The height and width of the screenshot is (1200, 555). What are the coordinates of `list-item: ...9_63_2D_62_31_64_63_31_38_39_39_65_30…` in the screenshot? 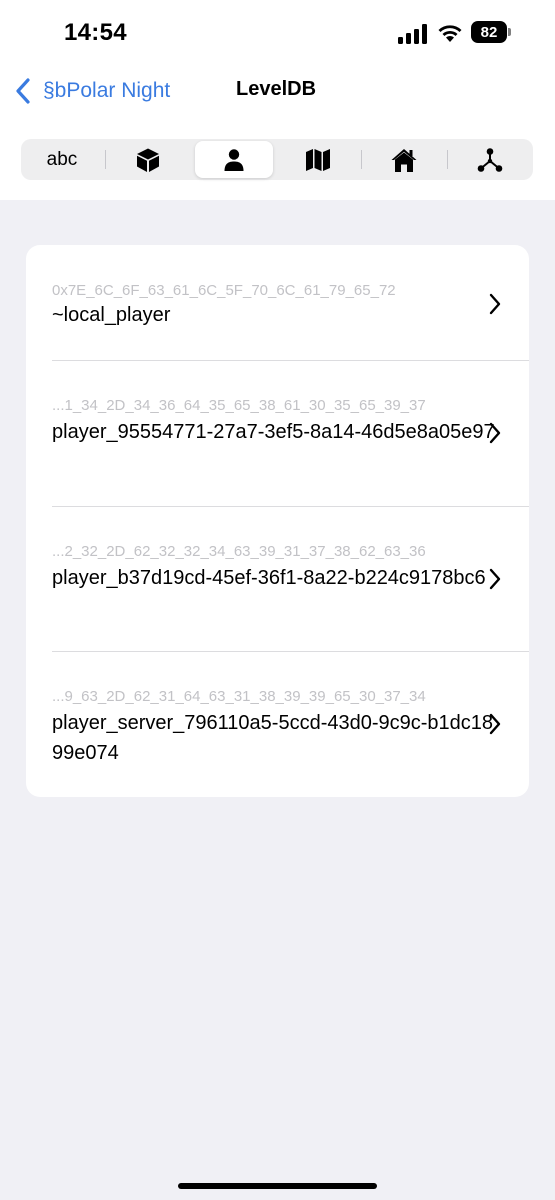 It's located at (277, 724).